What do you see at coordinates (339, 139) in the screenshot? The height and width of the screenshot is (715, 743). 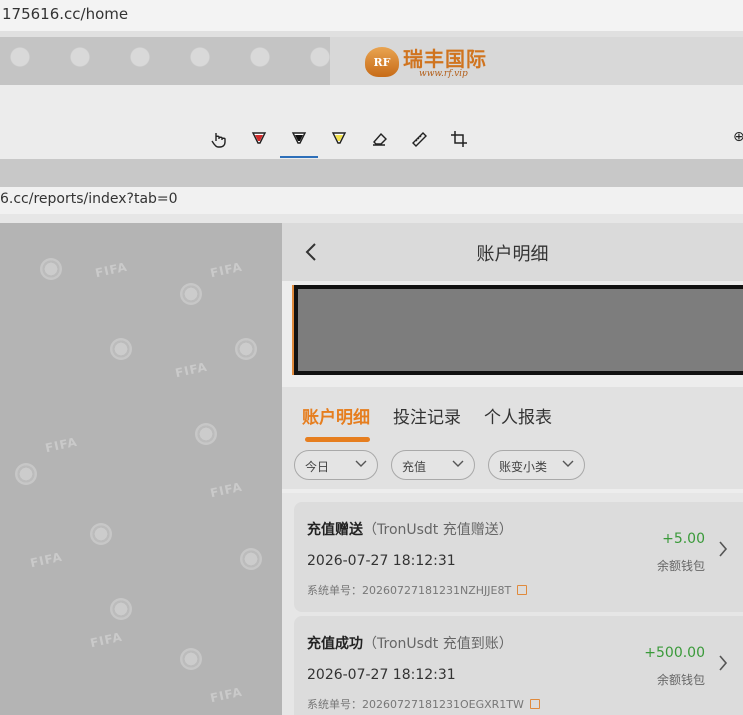 I see `highlighter-icon` at bounding box center [339, 139].